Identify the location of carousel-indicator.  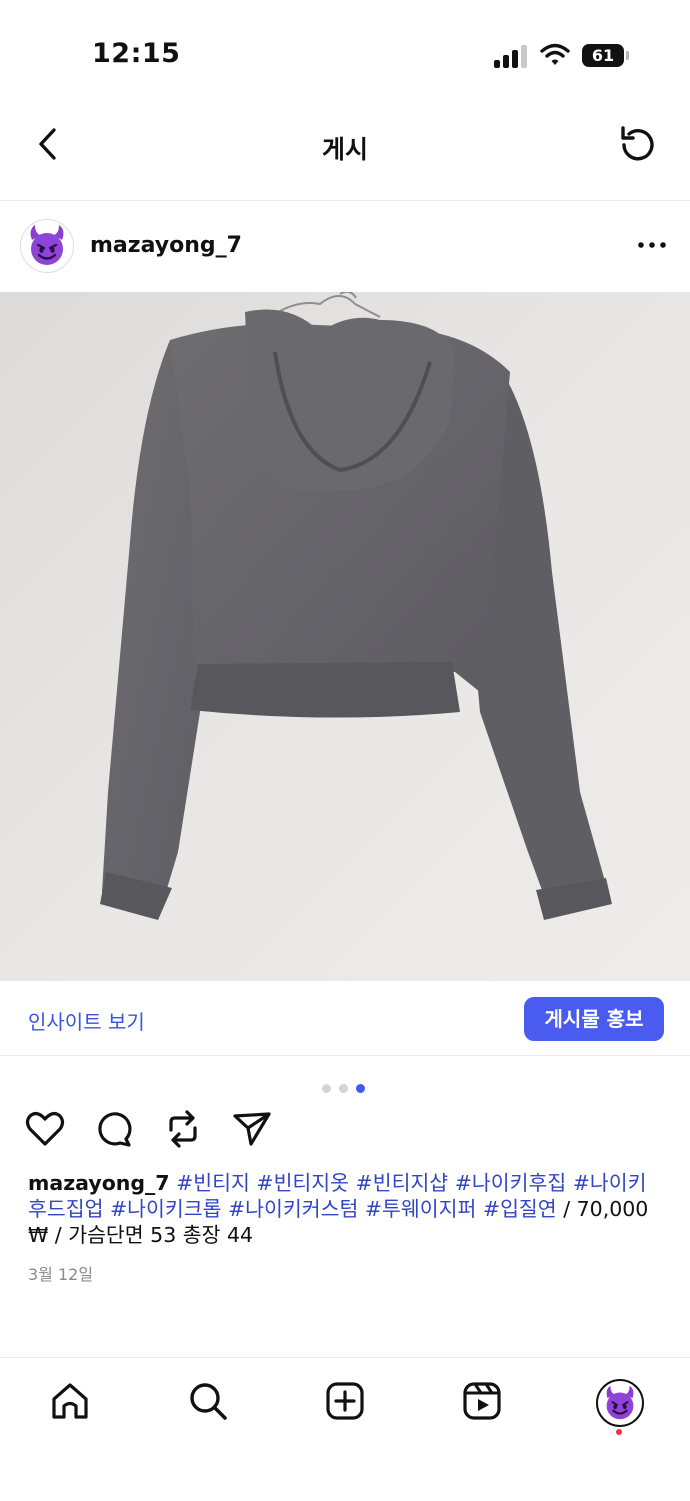
(347, 1085).